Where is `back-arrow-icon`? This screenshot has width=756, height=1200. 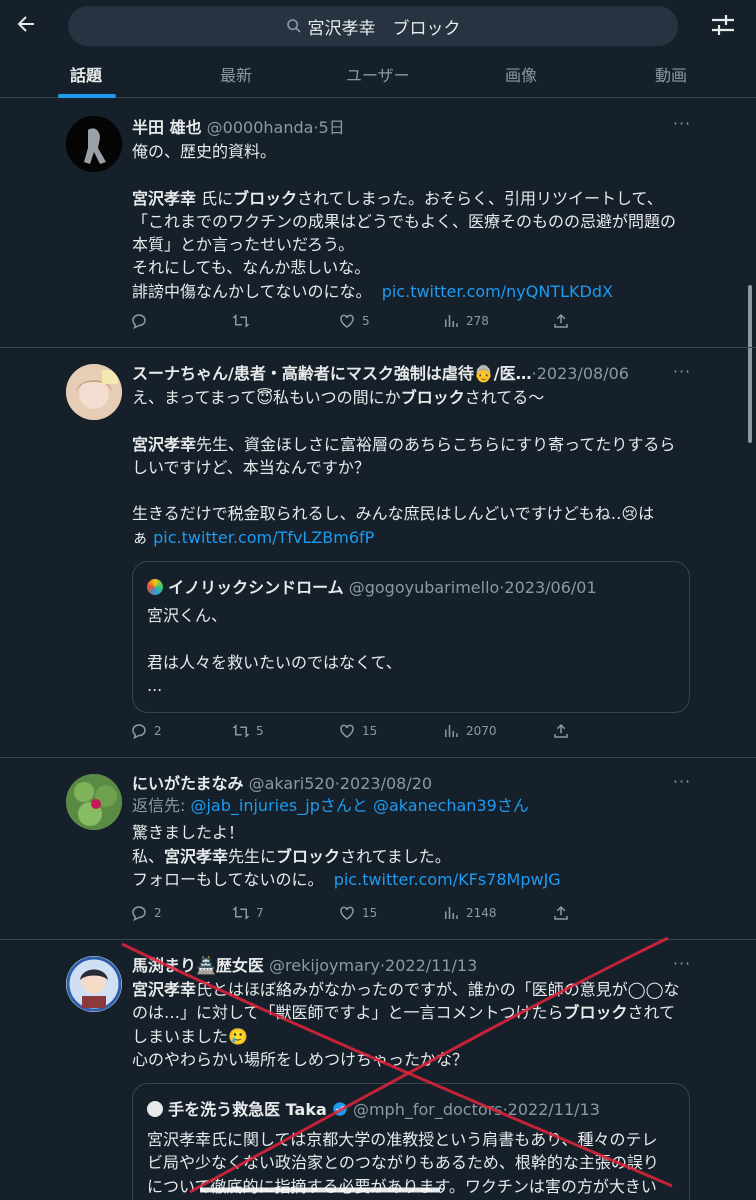
back-arrow-icon is located at coordinates (26, 24).